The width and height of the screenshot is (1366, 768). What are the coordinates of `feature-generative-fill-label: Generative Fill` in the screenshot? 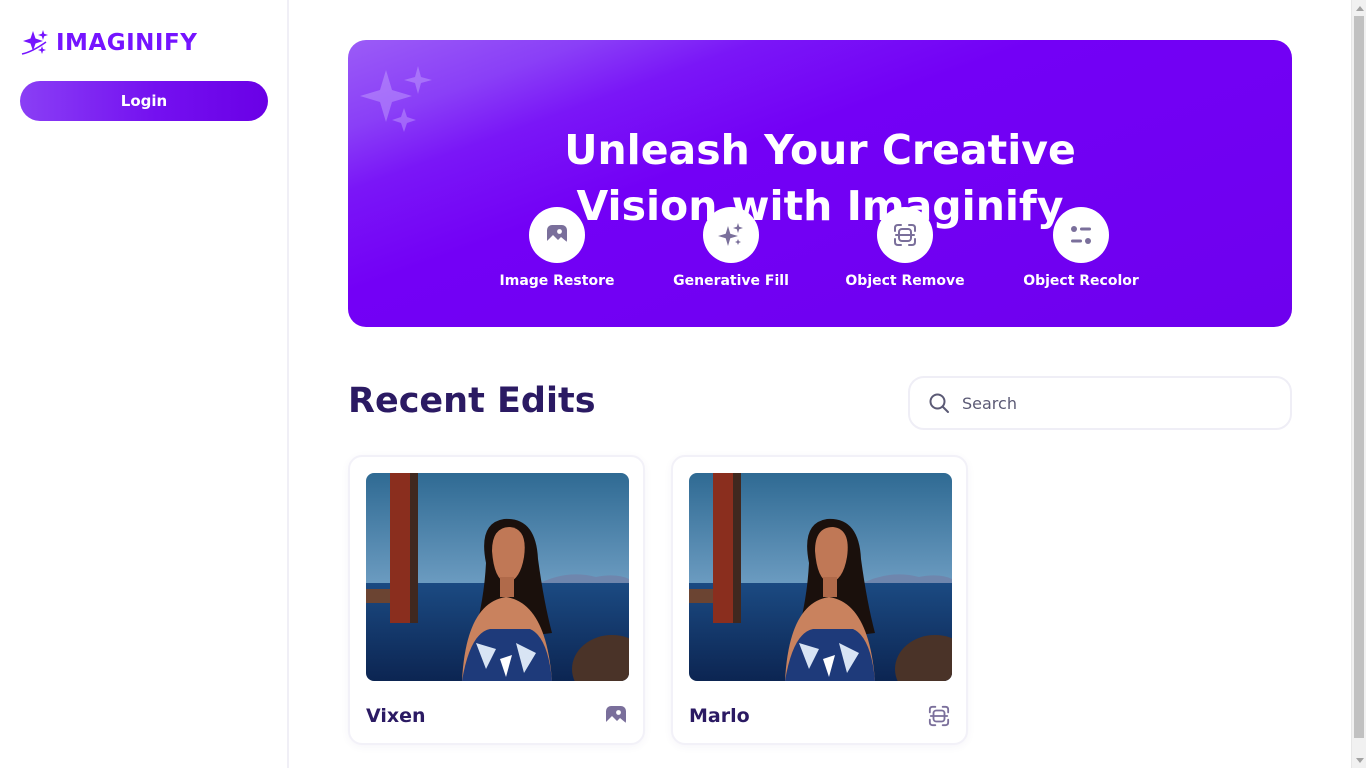 It's located at (731, 281).